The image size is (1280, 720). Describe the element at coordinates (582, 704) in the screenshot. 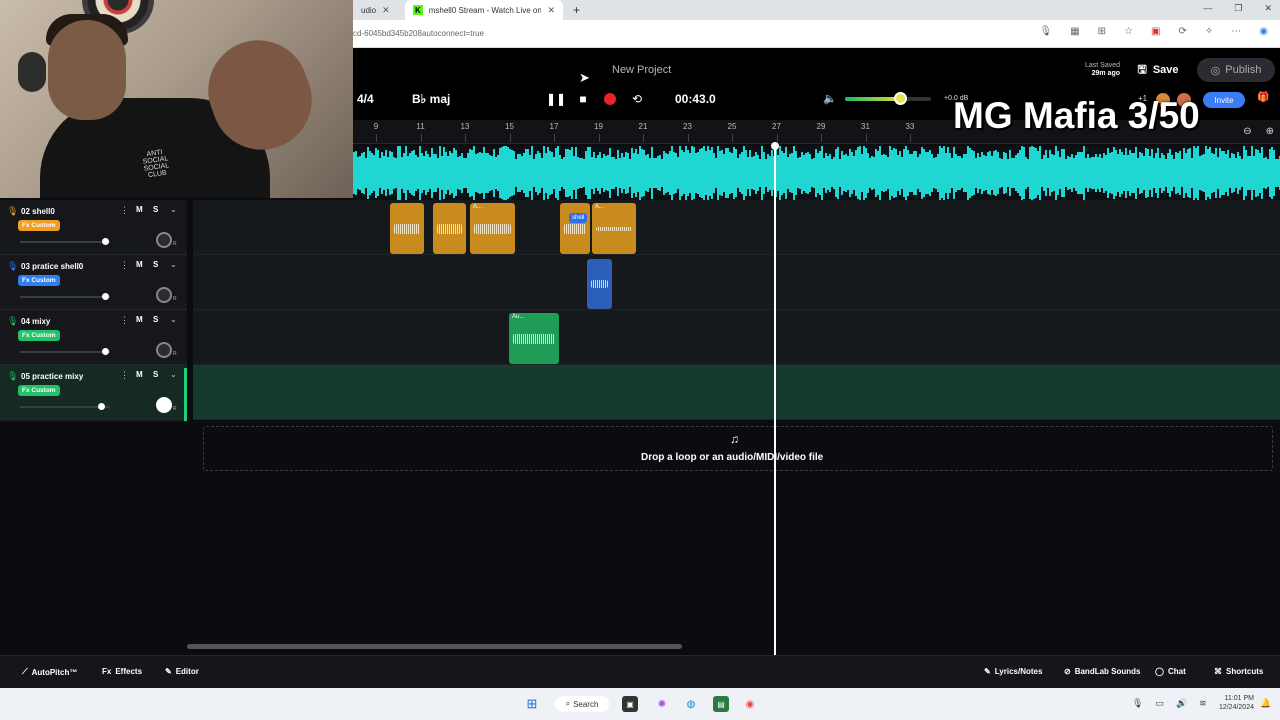

I see `taskbar-search: ⌕ Search` at that location.